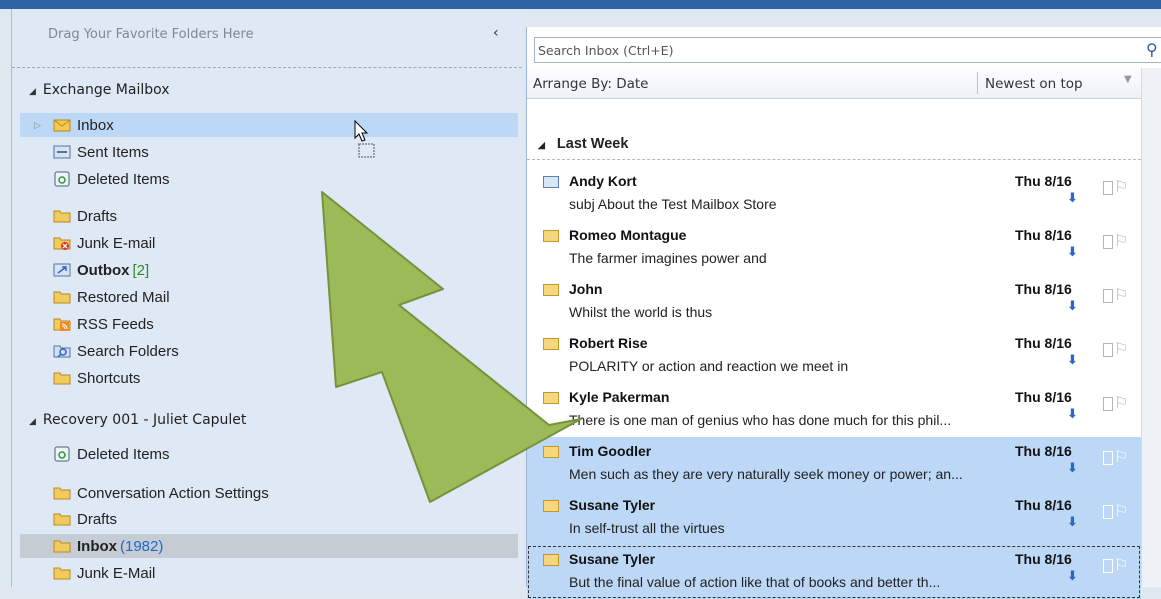 The image size is (1161, 599). I want to click on folder-recovery-drafts: Drafts, so click(85, 519).